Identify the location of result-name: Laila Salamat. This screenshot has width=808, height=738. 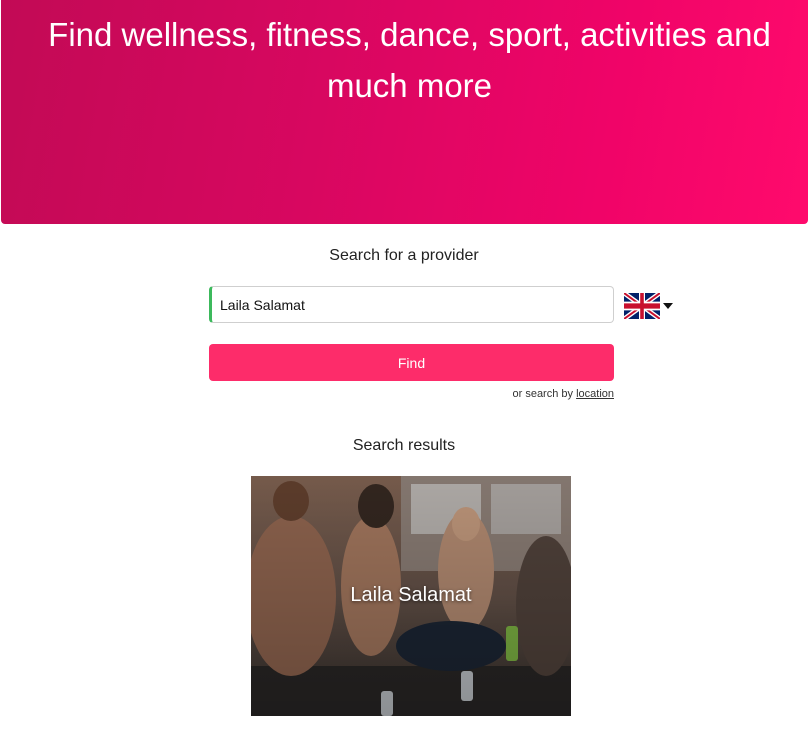
(411, 595).